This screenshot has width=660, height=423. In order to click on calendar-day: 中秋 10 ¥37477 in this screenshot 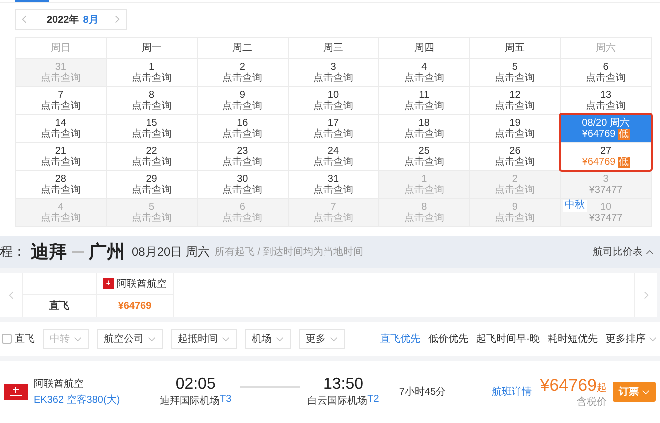, I will do `click(606, 212)`.